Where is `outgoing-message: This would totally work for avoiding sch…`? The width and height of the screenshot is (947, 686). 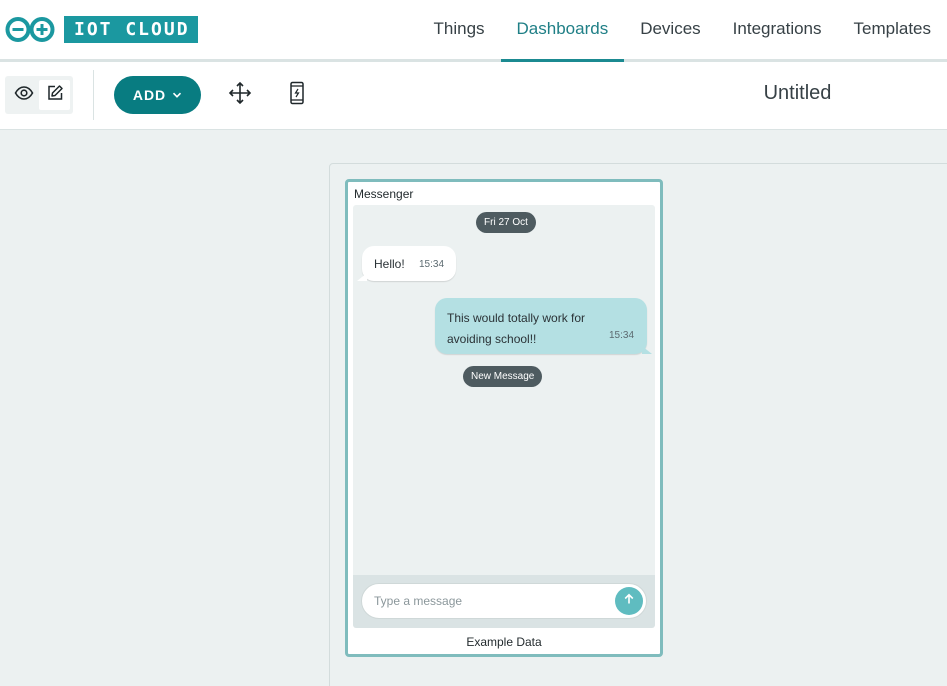 outgoing-message: This would totally work for avoiding sch… is located at coordinates (543, 326).